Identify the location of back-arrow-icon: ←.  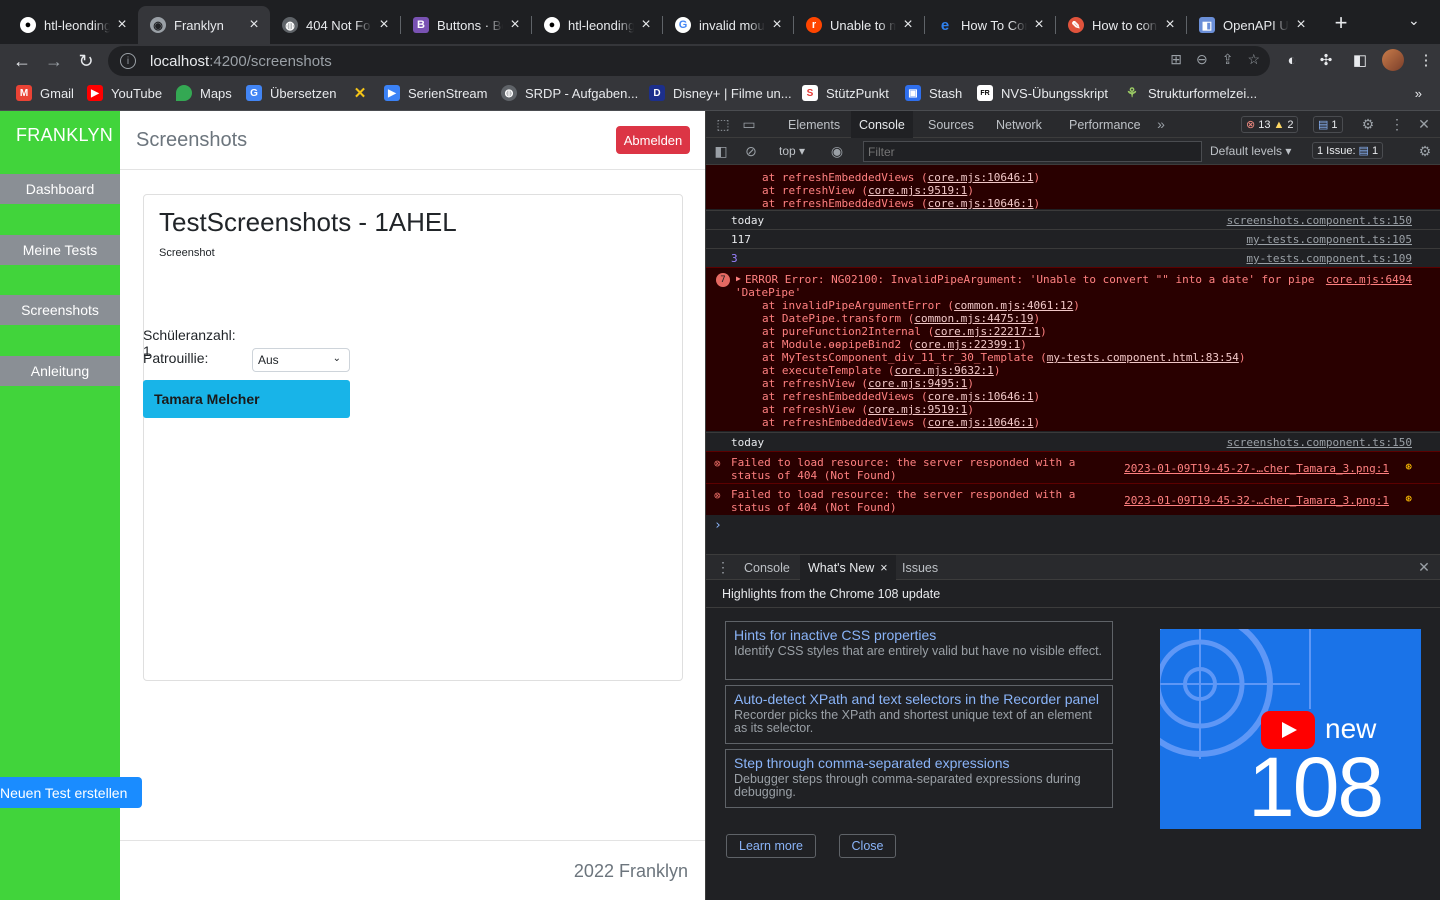
(22, 61).